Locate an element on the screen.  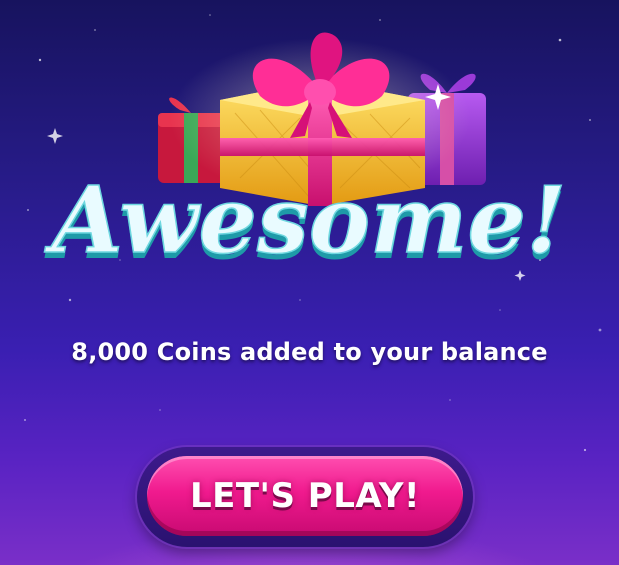
play-button-frame: LET'S PLAY! is located at coordinates (305, 497).